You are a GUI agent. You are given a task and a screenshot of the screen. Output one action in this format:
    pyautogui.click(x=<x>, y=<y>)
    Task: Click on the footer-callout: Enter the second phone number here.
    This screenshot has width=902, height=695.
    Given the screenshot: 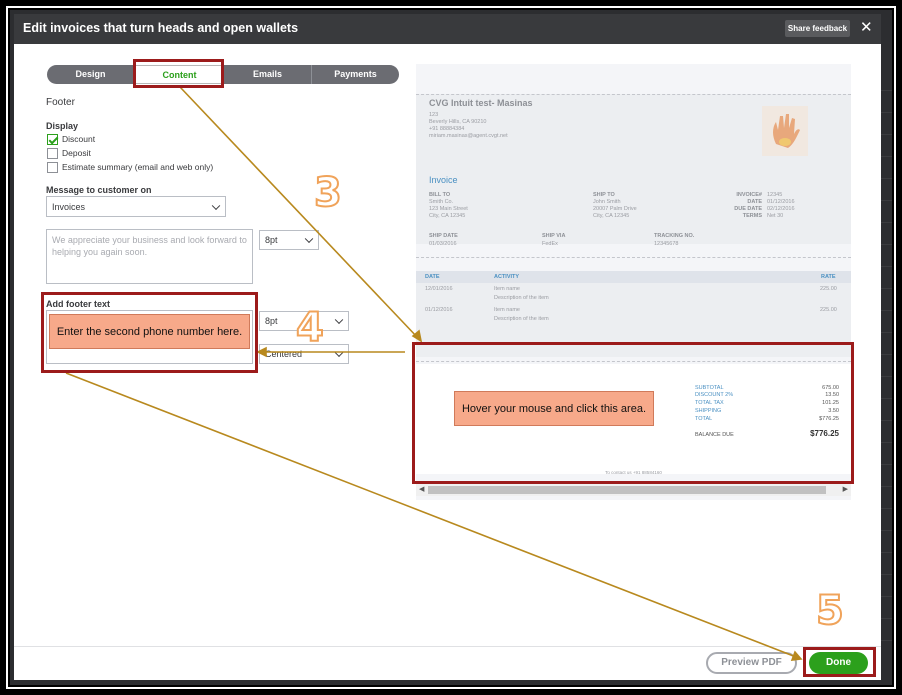 What is the action you would take?
    pyautogui.click(x=149, y=331)
    